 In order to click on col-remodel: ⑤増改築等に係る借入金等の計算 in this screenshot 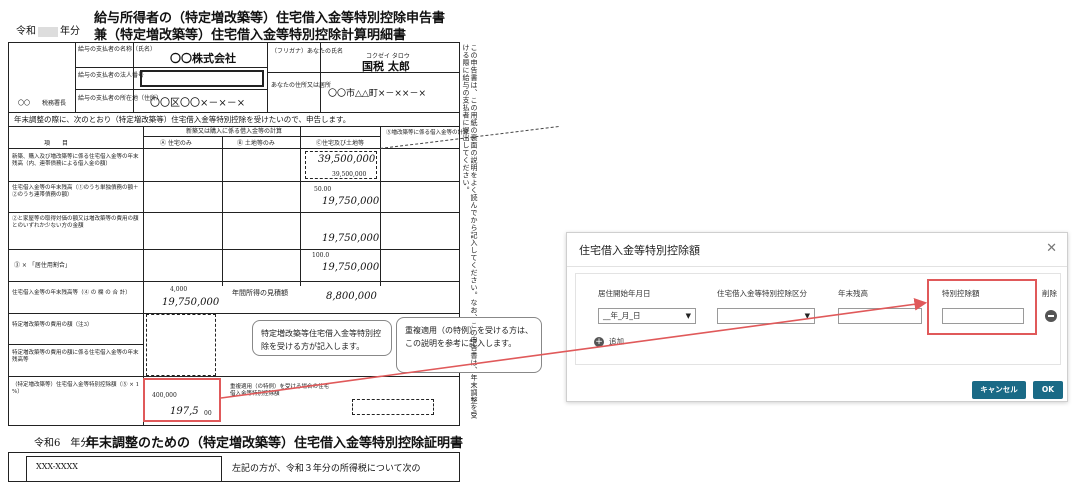, I will do `click(427, 133)`.